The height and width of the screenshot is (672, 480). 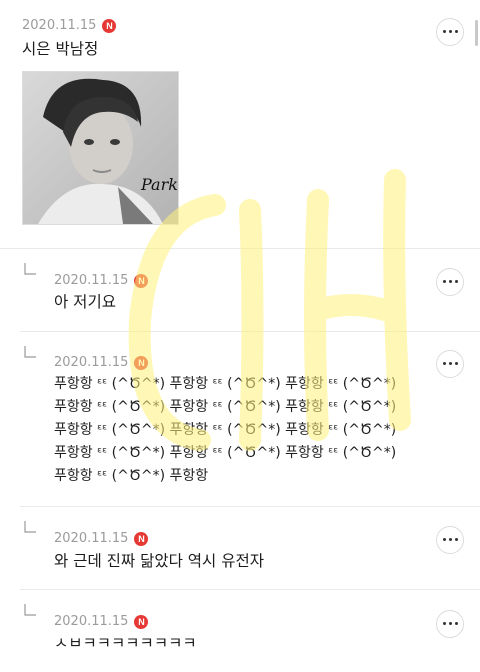 I want to click on scrollbar, so click(x=476, y=33).